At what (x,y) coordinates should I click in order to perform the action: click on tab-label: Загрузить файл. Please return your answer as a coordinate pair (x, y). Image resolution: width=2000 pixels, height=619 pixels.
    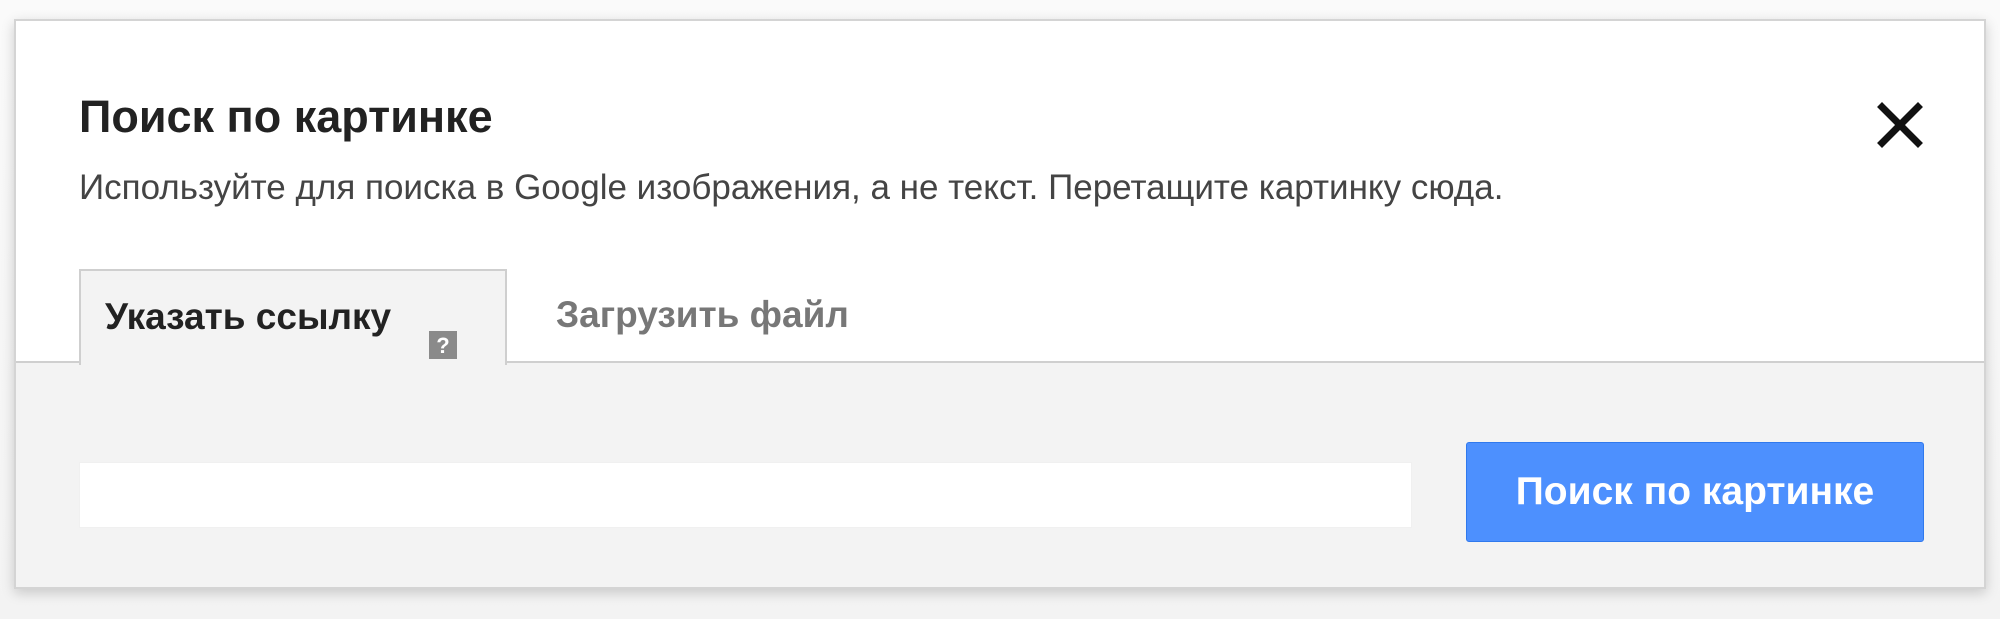
    Looking at the image, I should click on (702, 314).